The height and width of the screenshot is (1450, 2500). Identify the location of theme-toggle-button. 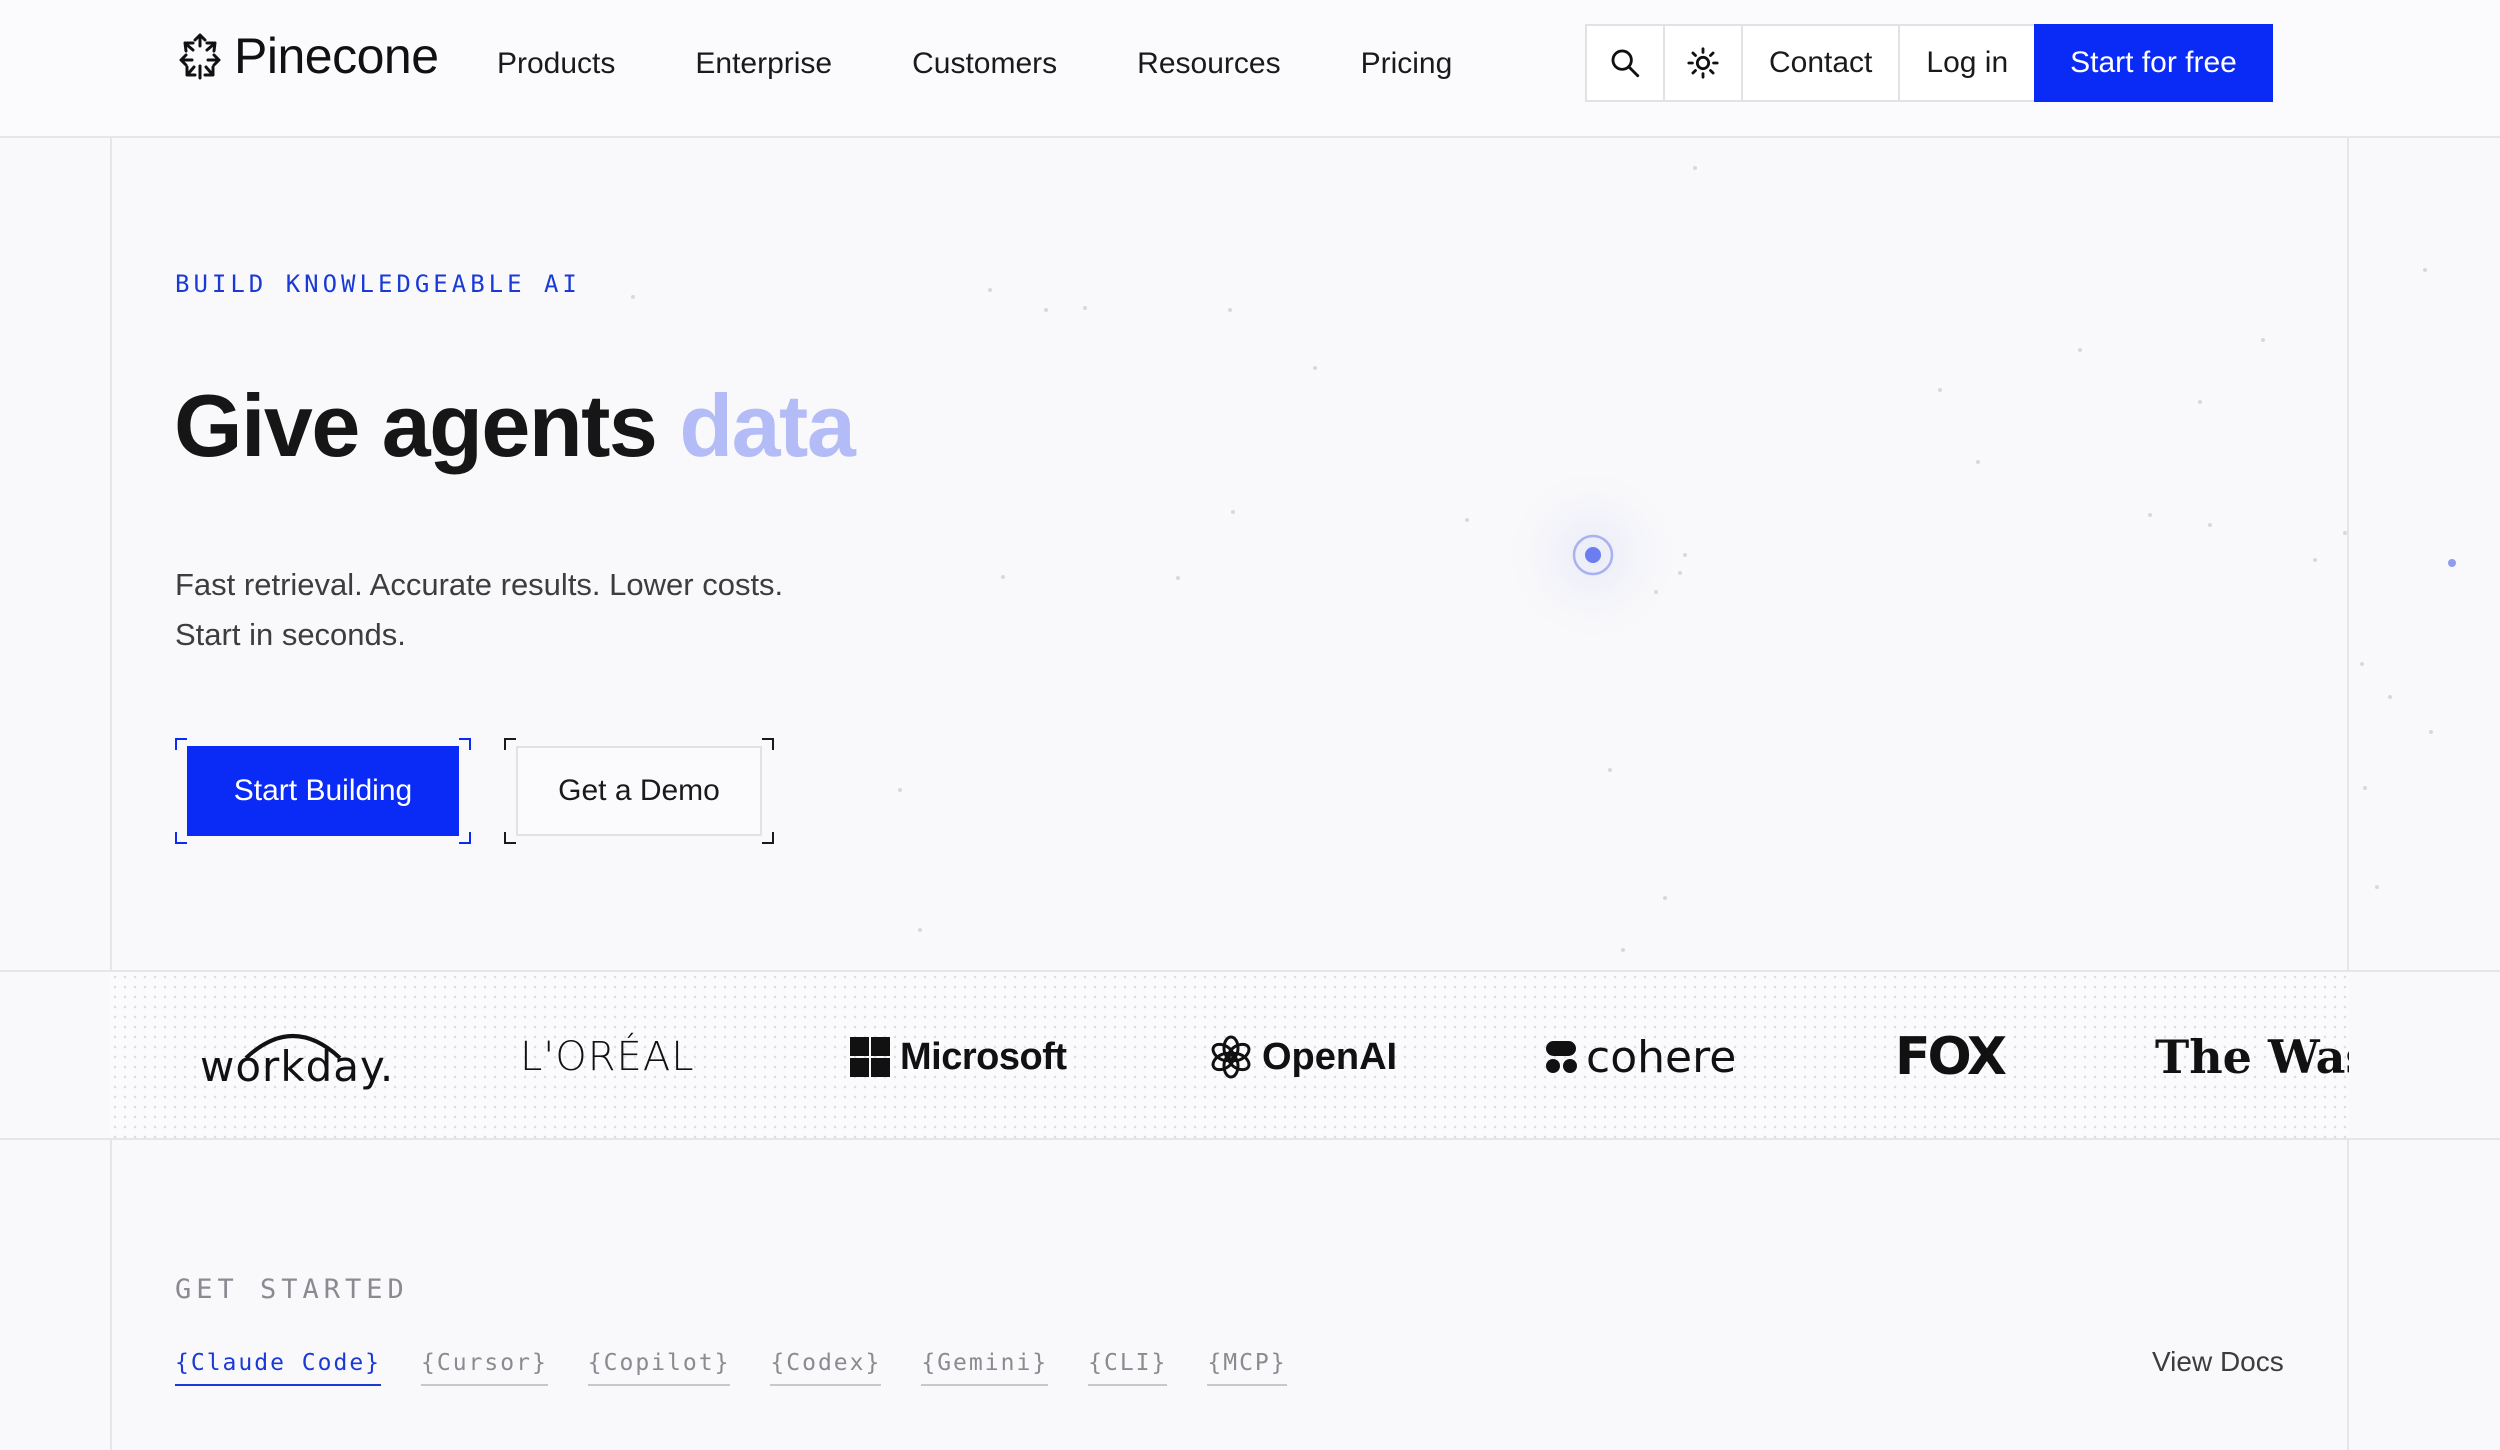
(1702, 63).